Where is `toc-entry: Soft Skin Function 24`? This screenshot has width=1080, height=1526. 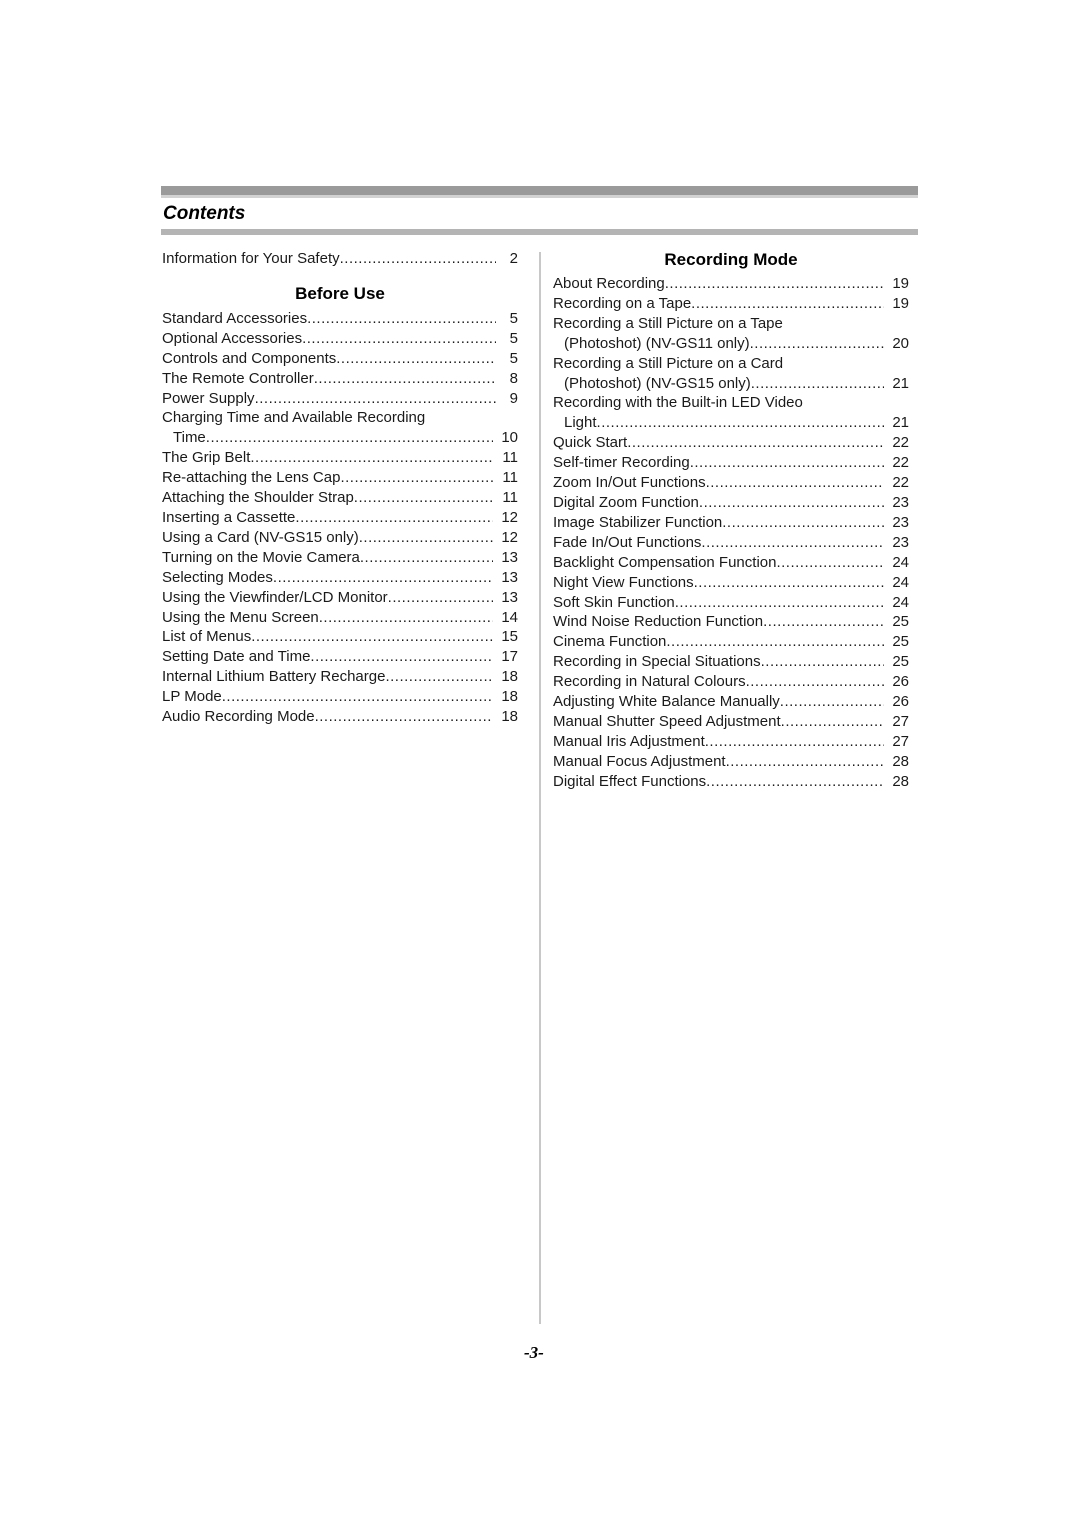 toc-entry: Soft Skin Function 24 is located at coordinates (731, 603).